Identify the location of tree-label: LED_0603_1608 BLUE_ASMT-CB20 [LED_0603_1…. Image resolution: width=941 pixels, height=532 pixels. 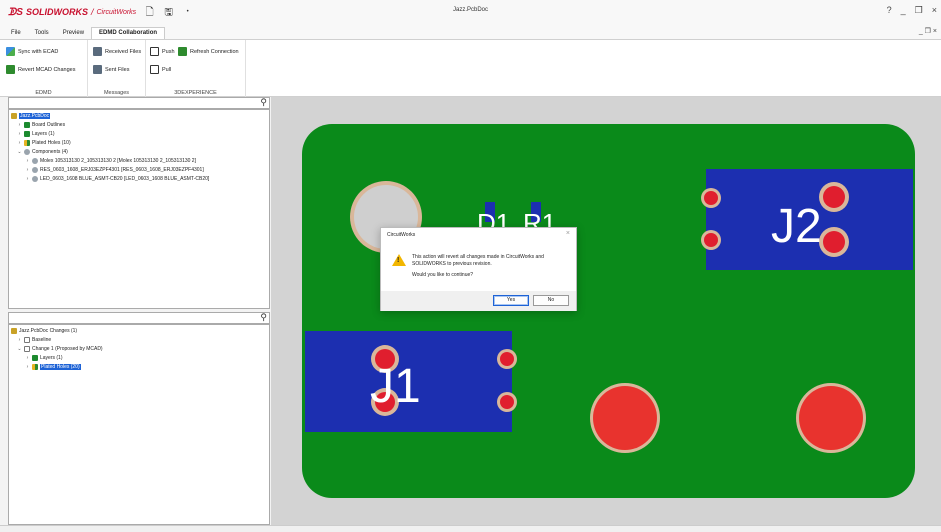
(125, 179).